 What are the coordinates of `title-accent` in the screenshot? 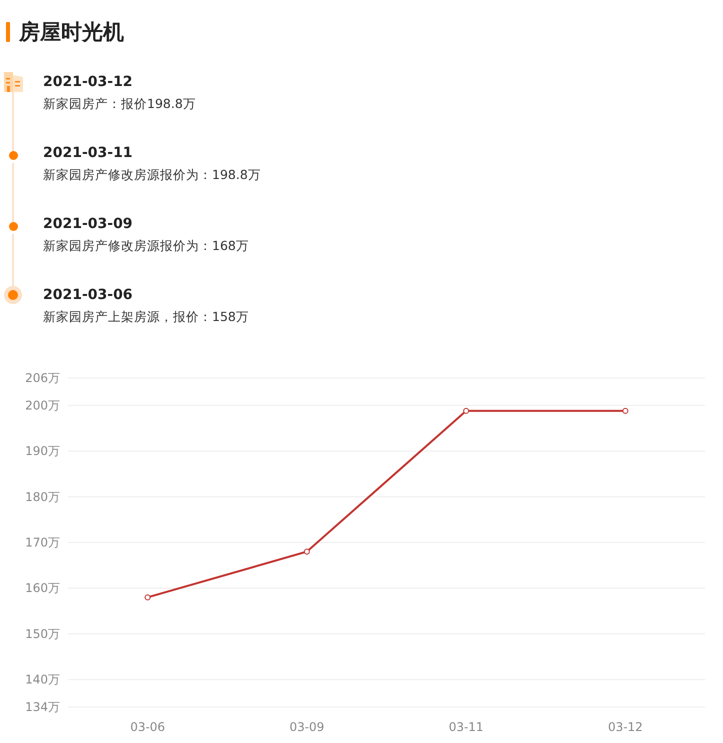 It's located at (8, 32).